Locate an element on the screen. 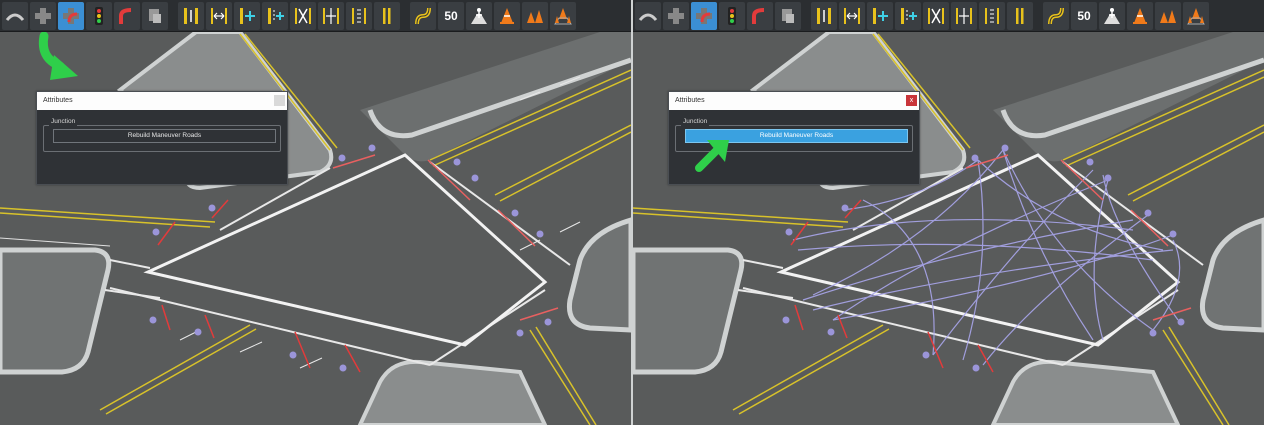 This screenshot has width=1264, height=425. lane-direction-icon is located at coordinates (824, 16).